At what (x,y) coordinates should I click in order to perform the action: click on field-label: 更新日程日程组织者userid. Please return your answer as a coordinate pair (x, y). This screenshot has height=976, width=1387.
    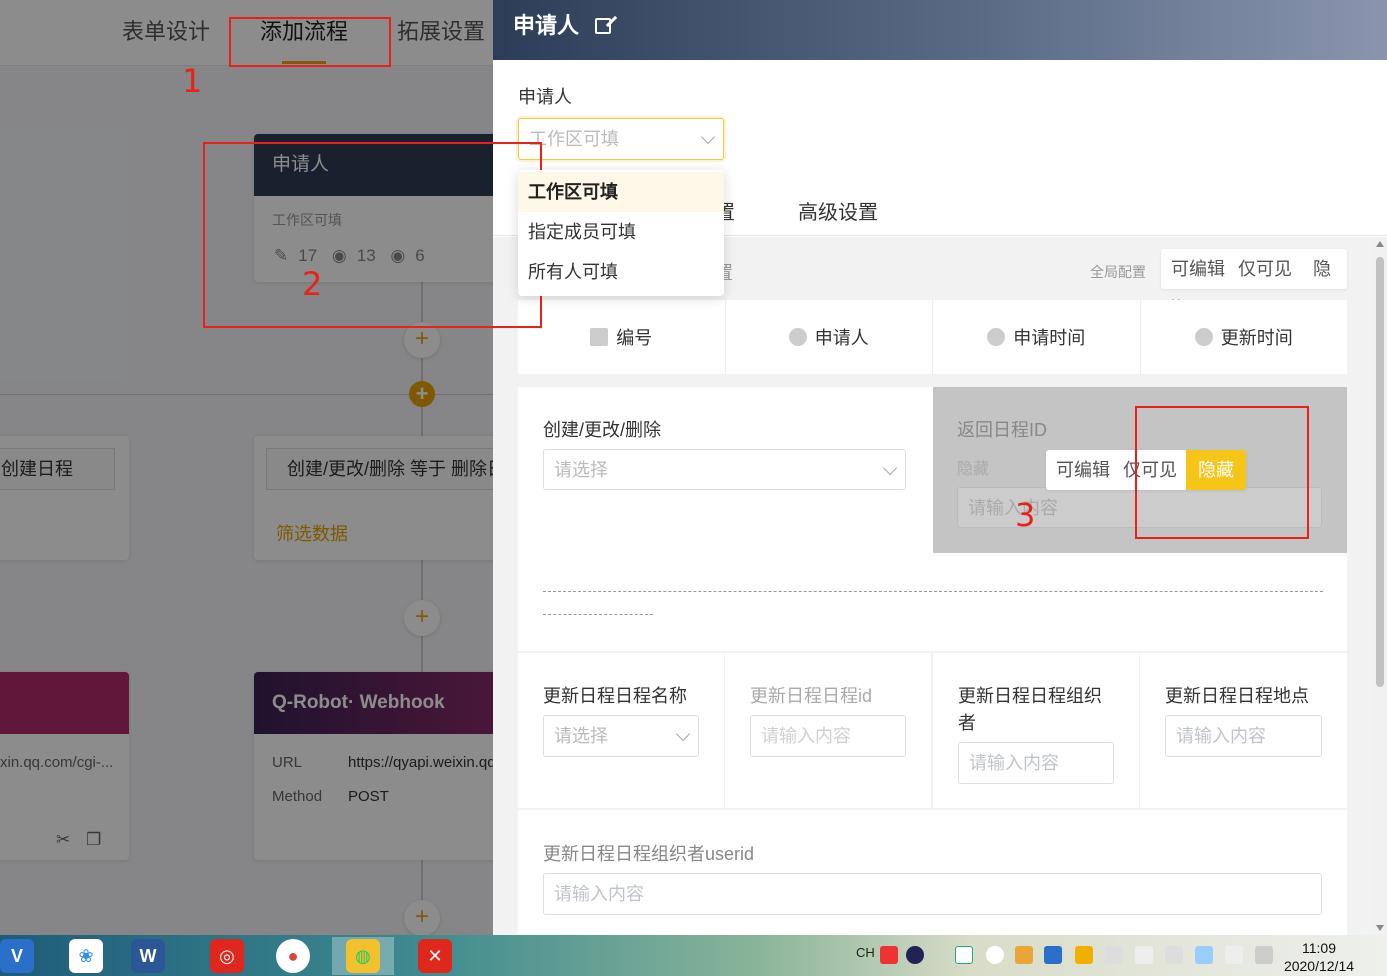
    Looking at the image, I should click on (649, 854).